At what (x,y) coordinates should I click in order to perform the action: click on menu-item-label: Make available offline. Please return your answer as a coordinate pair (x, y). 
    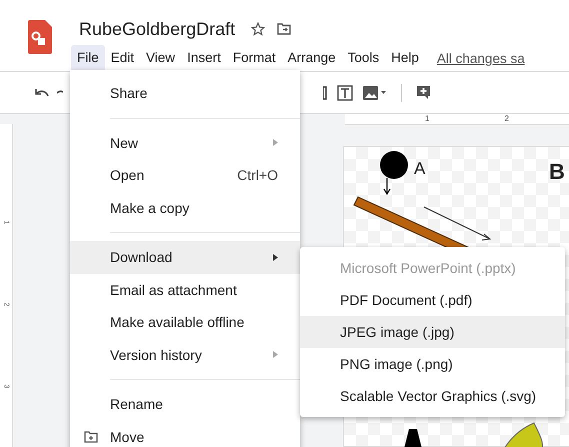
    Looking at the image, I should click on (178, 322).